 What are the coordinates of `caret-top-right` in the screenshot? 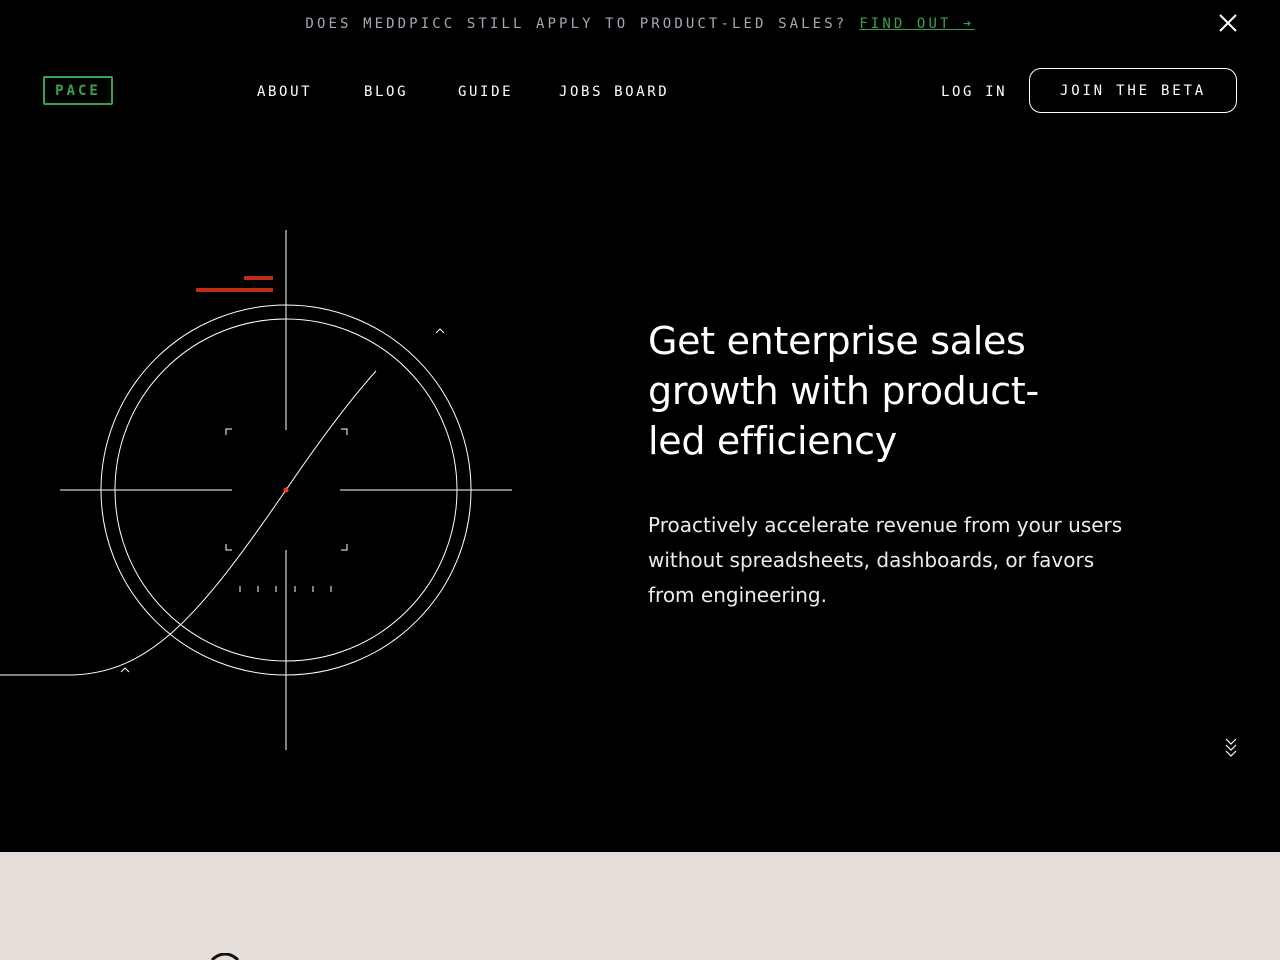 It's located at (440, 331).